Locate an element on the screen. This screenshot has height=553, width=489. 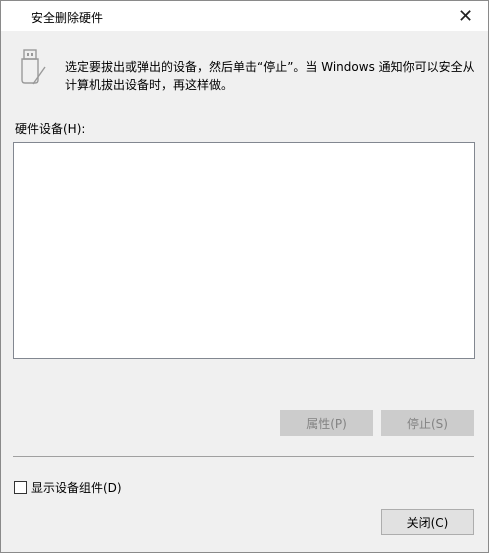
usb-drive-icon is located at coordinates (33, 67).